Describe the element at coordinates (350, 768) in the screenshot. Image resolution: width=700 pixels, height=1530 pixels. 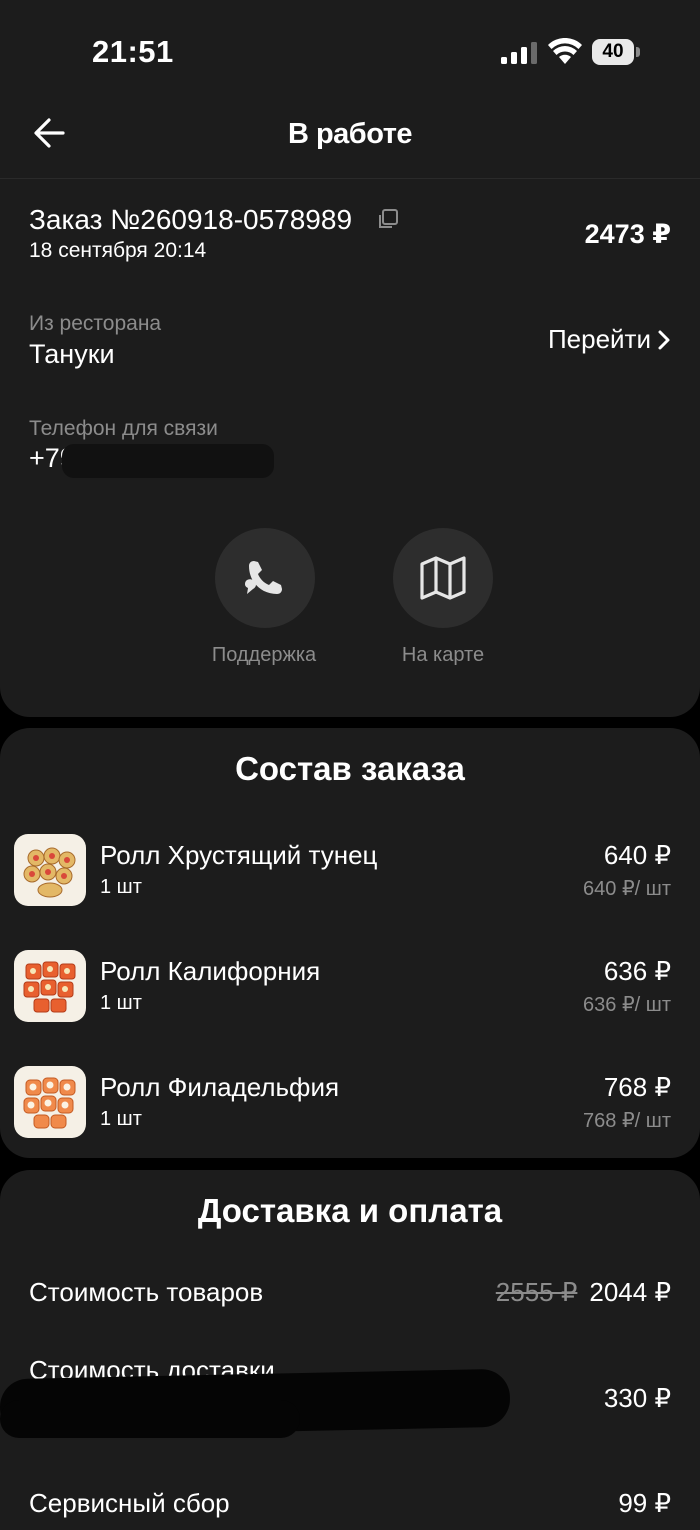
I see `composition-title: Состав заказа` at that location.